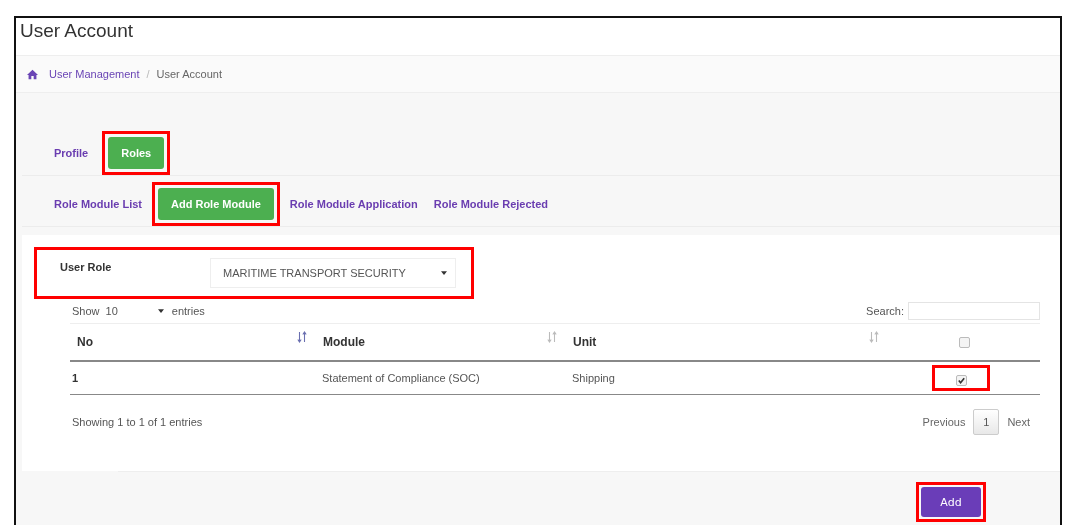 This screenshot has height=525, width=1076. What do you see at coordinates (986, 422) in the screenshot?
I see `page-button: 1` at bounding box center [986, 422].